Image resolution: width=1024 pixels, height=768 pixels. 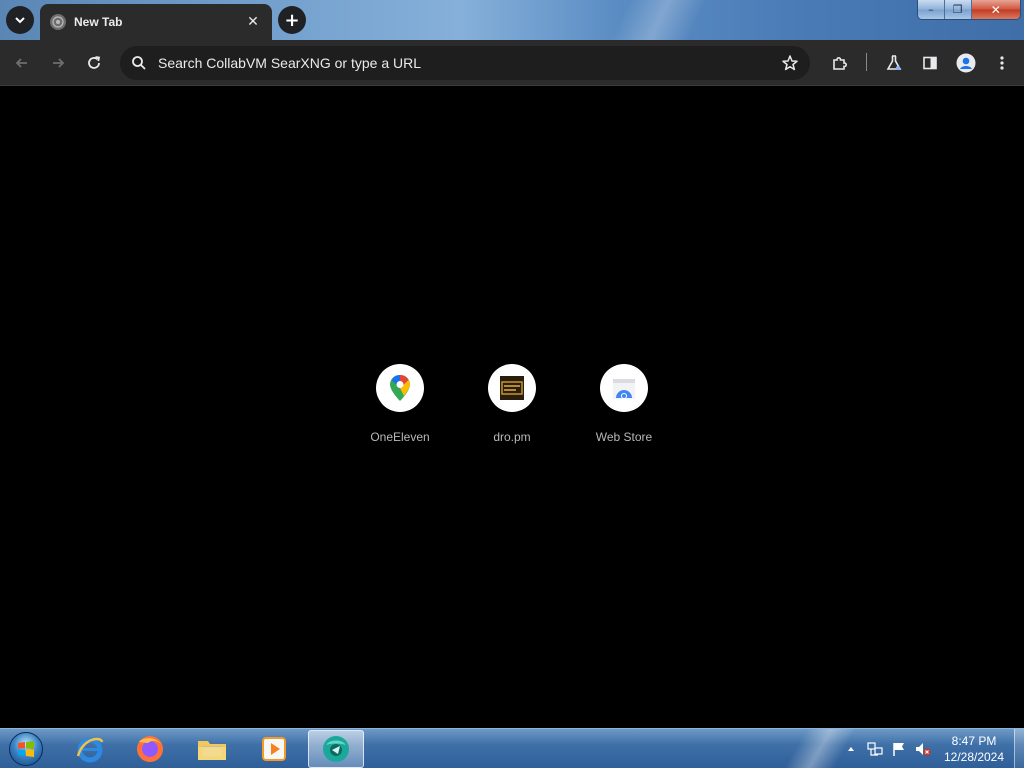 I want to click on windows-logo-icon, so click(x=26, y=749).